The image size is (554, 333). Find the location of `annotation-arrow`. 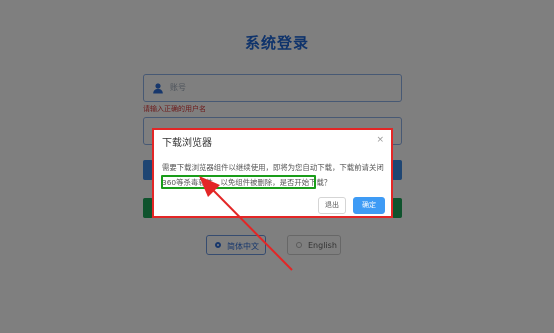

annotation-arrow is located at coordinates (246, 223).